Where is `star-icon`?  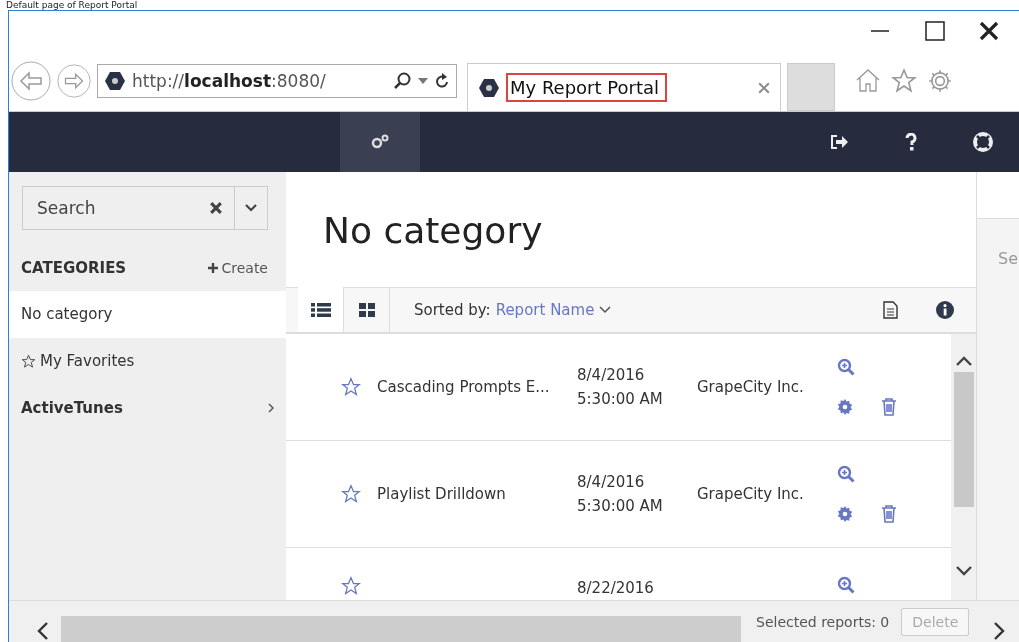 star-icon is located at coordinates (28, 361).